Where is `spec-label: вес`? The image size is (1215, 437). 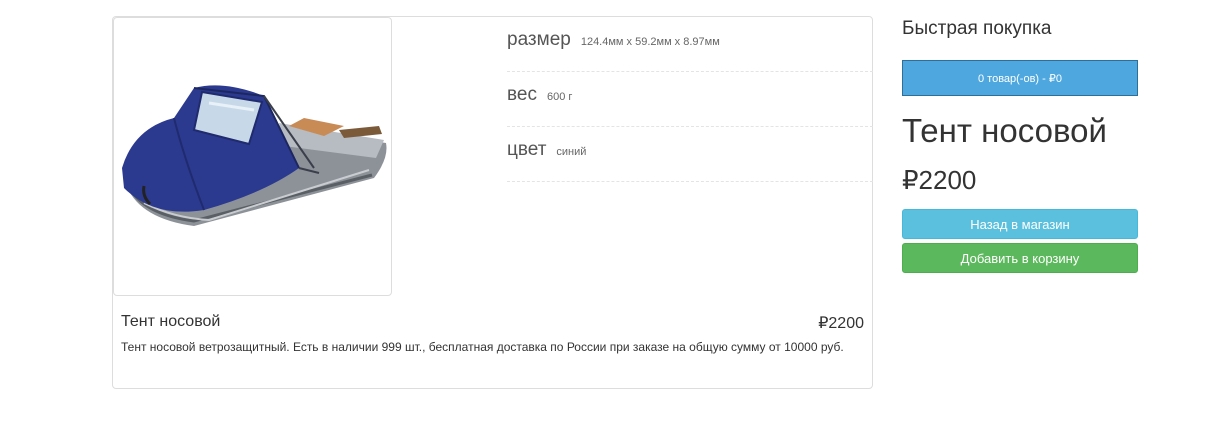
spec-label: вес is located at coordinates (522, 94).